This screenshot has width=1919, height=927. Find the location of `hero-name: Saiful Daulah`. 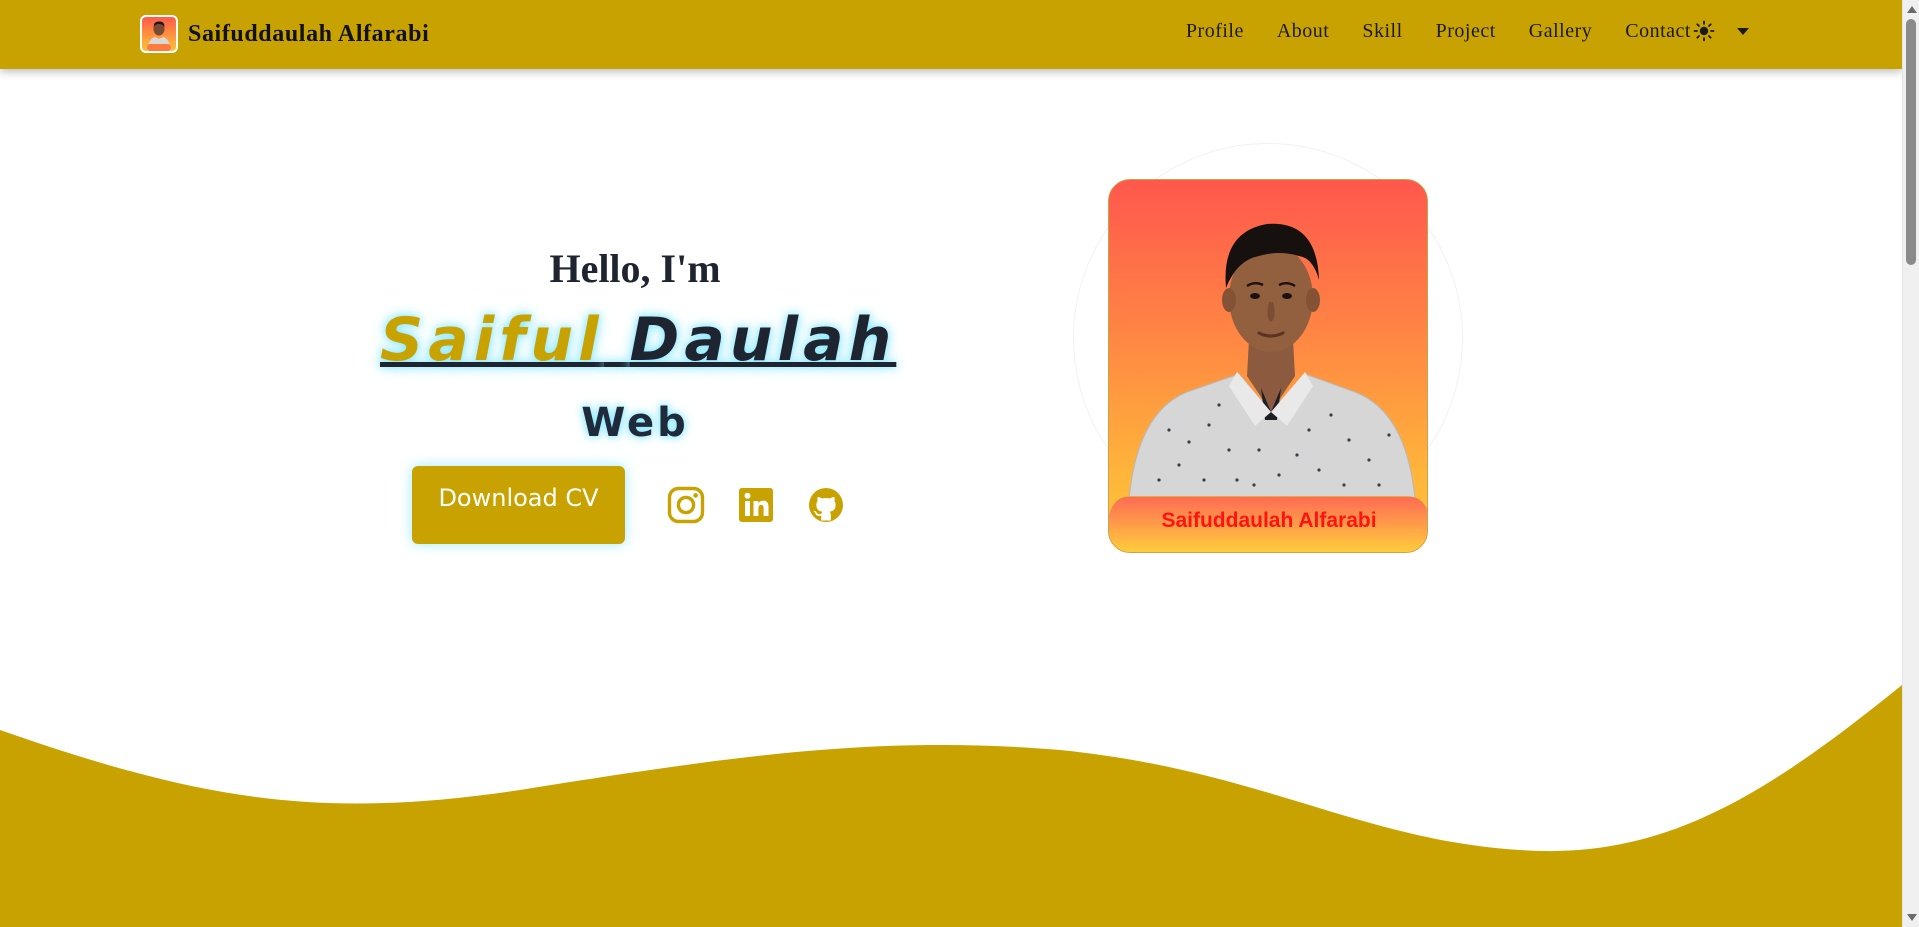

hero-name: Saiful Daulah is located at coordinates (635, 340).